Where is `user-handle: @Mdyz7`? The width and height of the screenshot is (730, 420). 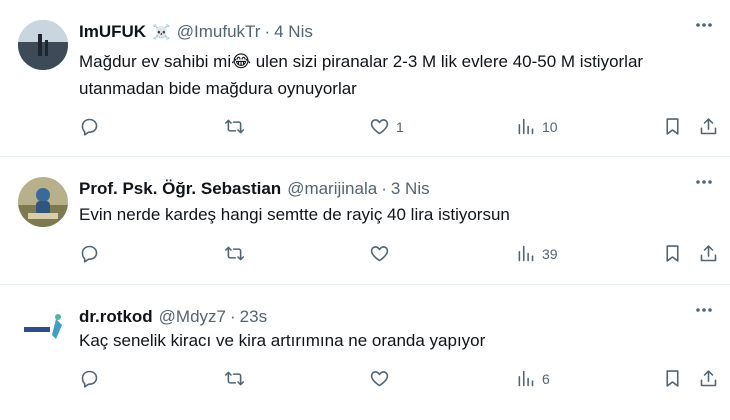 user-handle: @Mdyz7 is located at coordinates (192, 317).